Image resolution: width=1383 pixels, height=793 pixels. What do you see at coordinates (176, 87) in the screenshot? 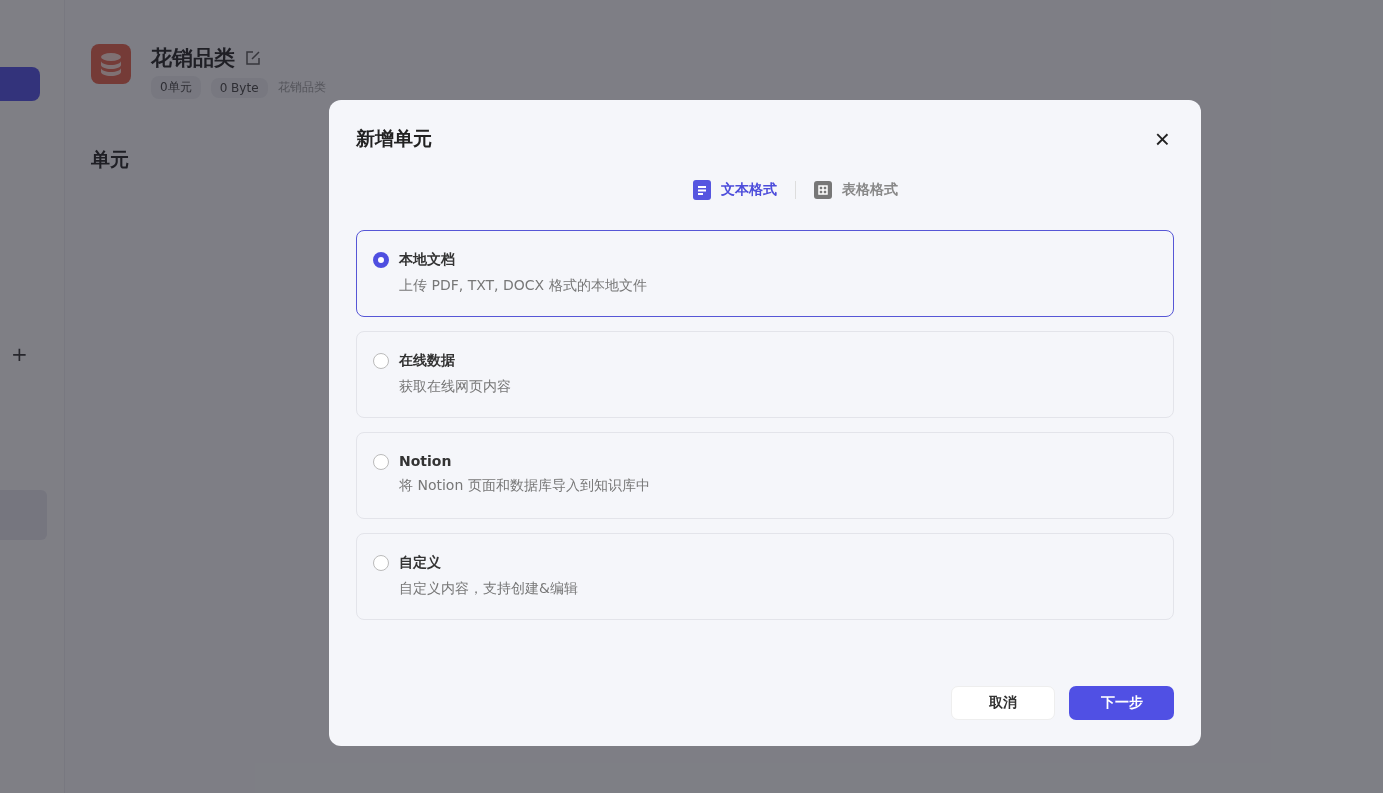
I see `tag: 0单元` at bounding box center [176, 87].